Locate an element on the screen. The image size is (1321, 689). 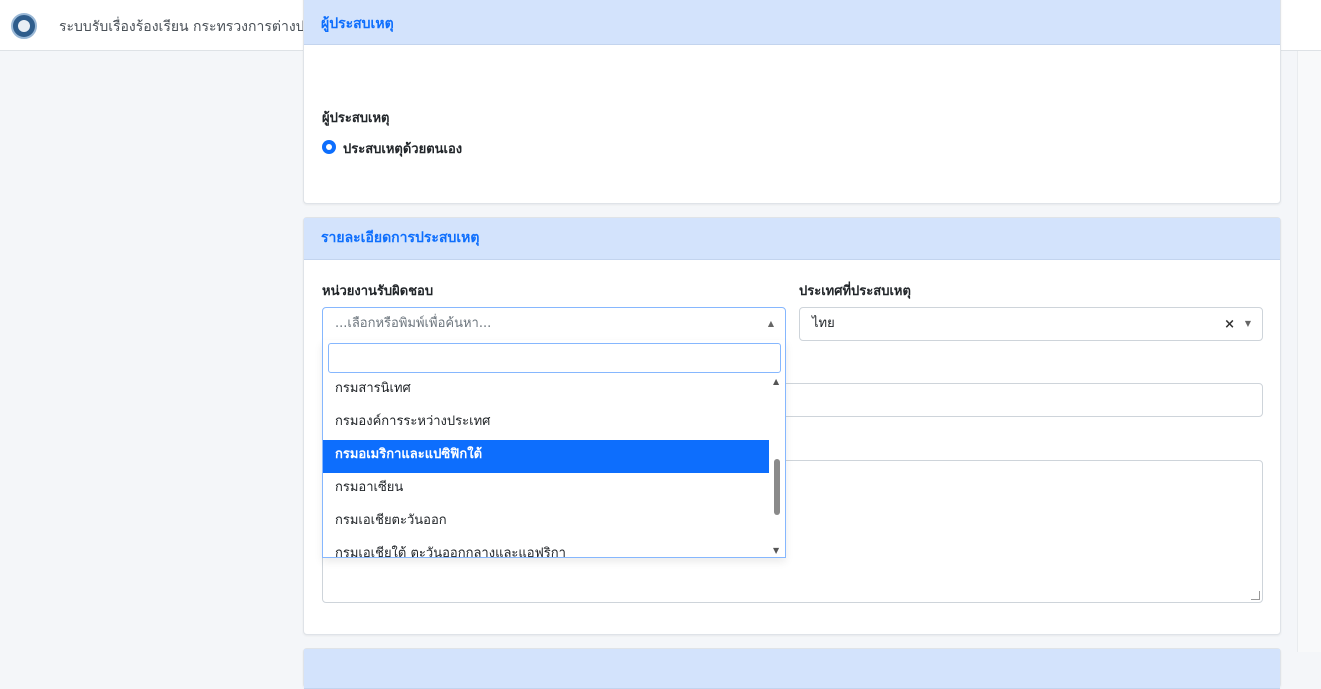
country-select-value: ไทย is located at coordinates (823, 323).